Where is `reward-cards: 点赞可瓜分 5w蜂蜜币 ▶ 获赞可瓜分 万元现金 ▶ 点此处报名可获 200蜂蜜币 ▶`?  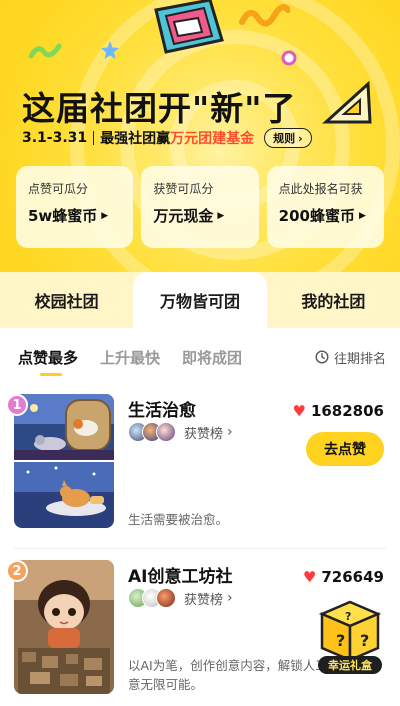 reward-cards: 点赞可瓜分 5w蜂蜜币 ▶ 获赞可瓜分 万元现金 ▶ 点此处报名可获 200蜂蜜币 ▶ is located at coordinates (200, 207).